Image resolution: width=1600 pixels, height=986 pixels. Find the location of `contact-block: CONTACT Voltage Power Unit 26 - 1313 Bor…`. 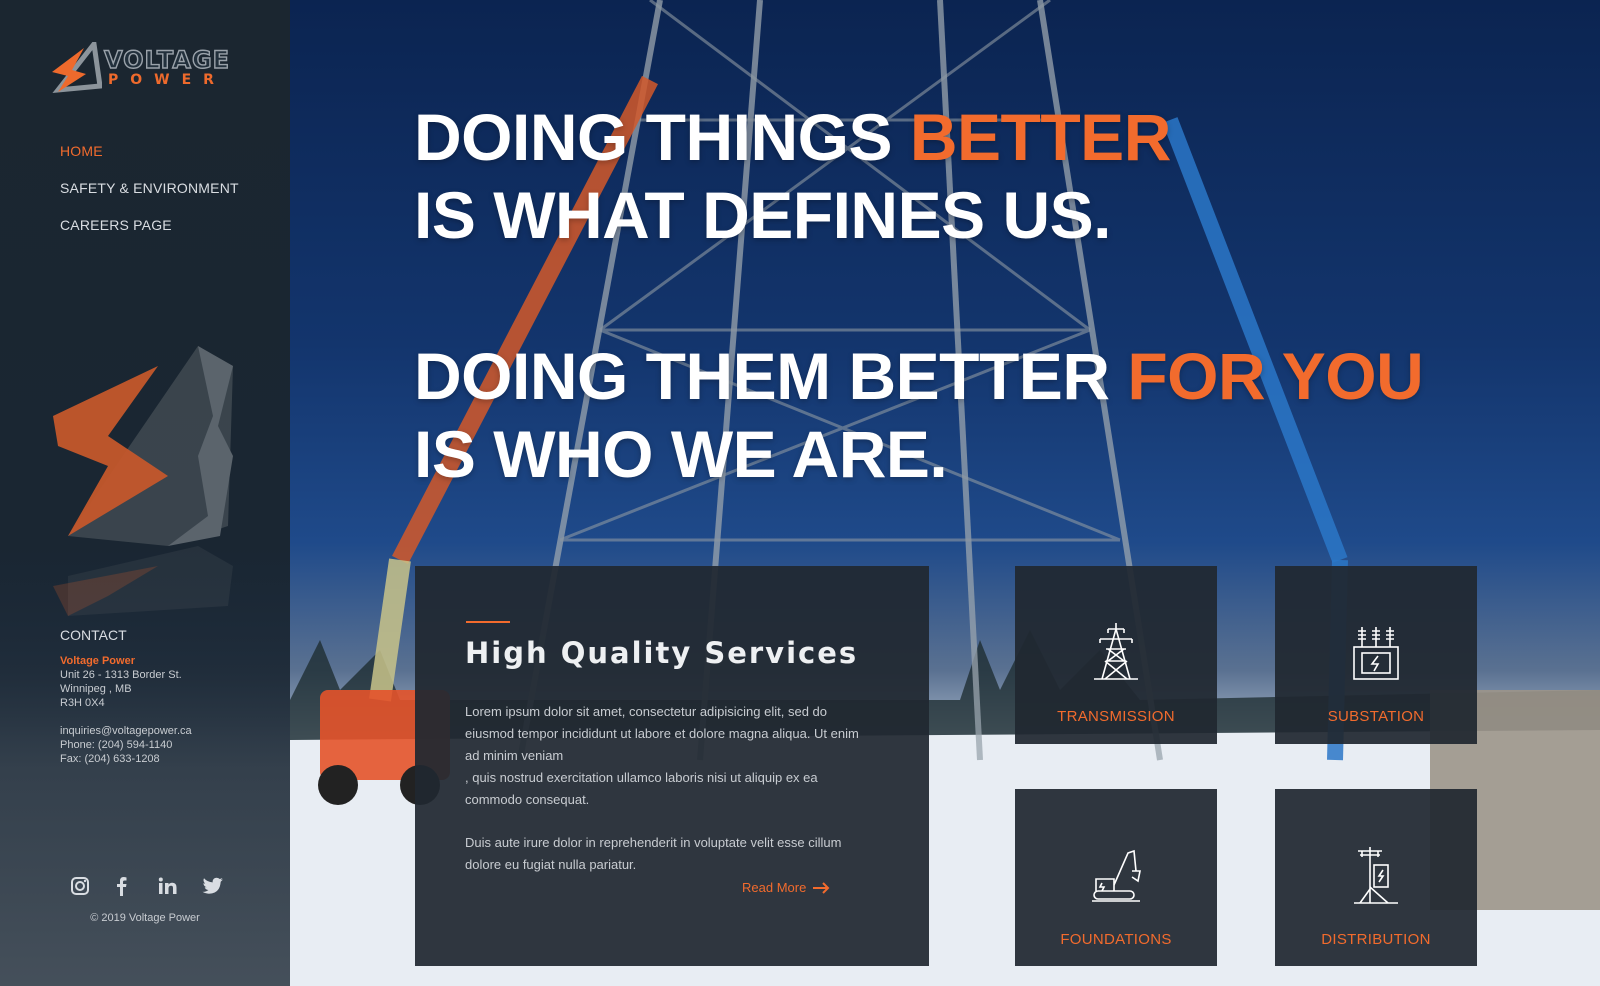

contact-block: CONTACT Voltage Power Unit 26 - 1313 Bor… is located at coordinates (126, 697).